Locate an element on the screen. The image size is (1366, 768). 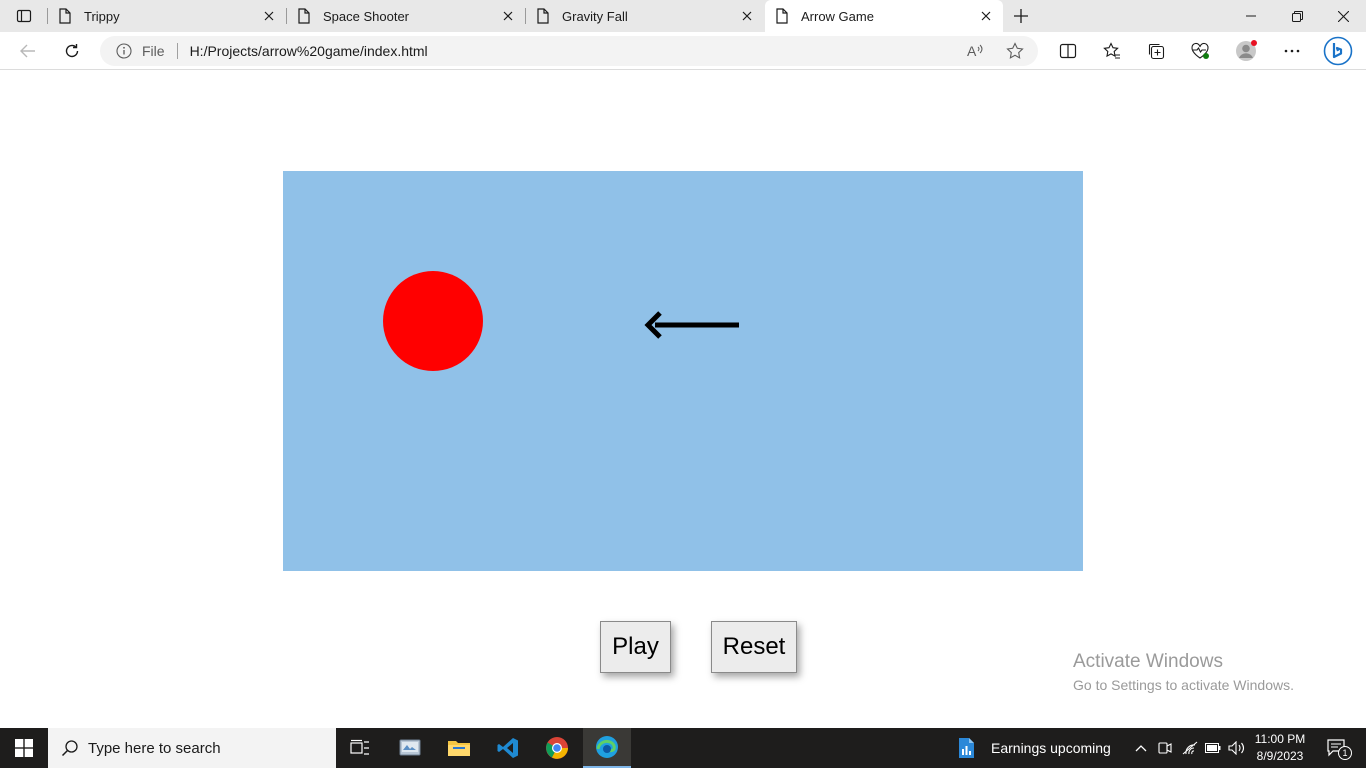
close-window-button is located at coordinates (1343, 16).